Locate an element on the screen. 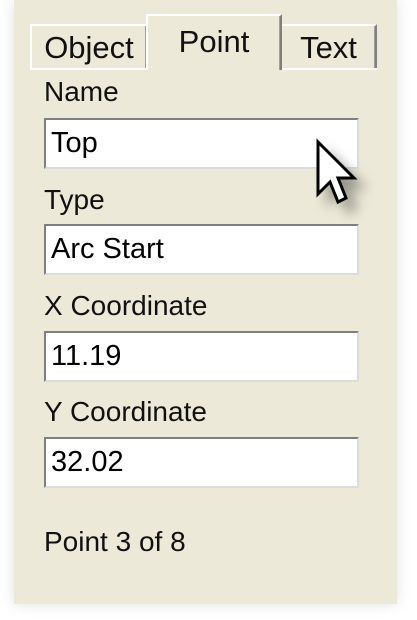  y-coordinate-field: 32.02 is located at coordinates (201, 462).